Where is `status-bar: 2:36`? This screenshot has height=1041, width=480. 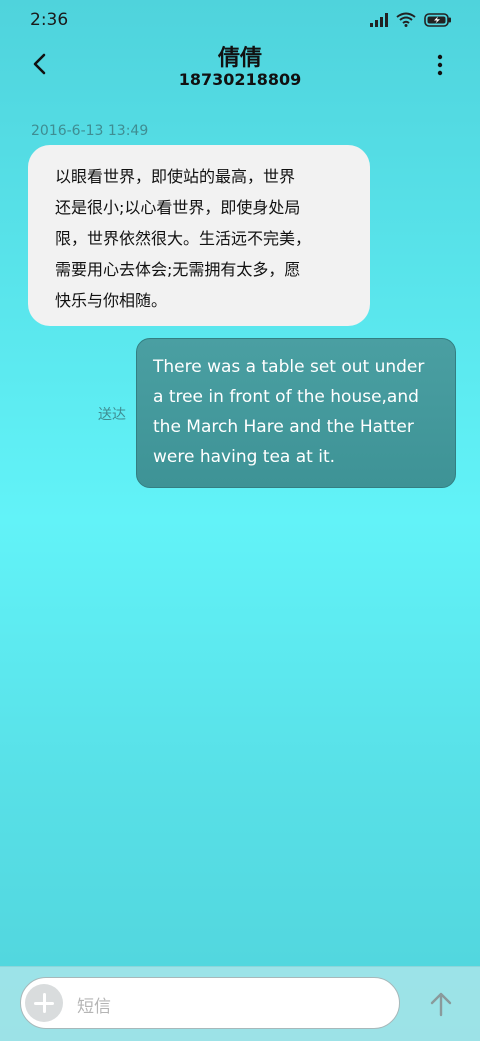
status-bar: 2:36 is located at coordinates (240, 20).